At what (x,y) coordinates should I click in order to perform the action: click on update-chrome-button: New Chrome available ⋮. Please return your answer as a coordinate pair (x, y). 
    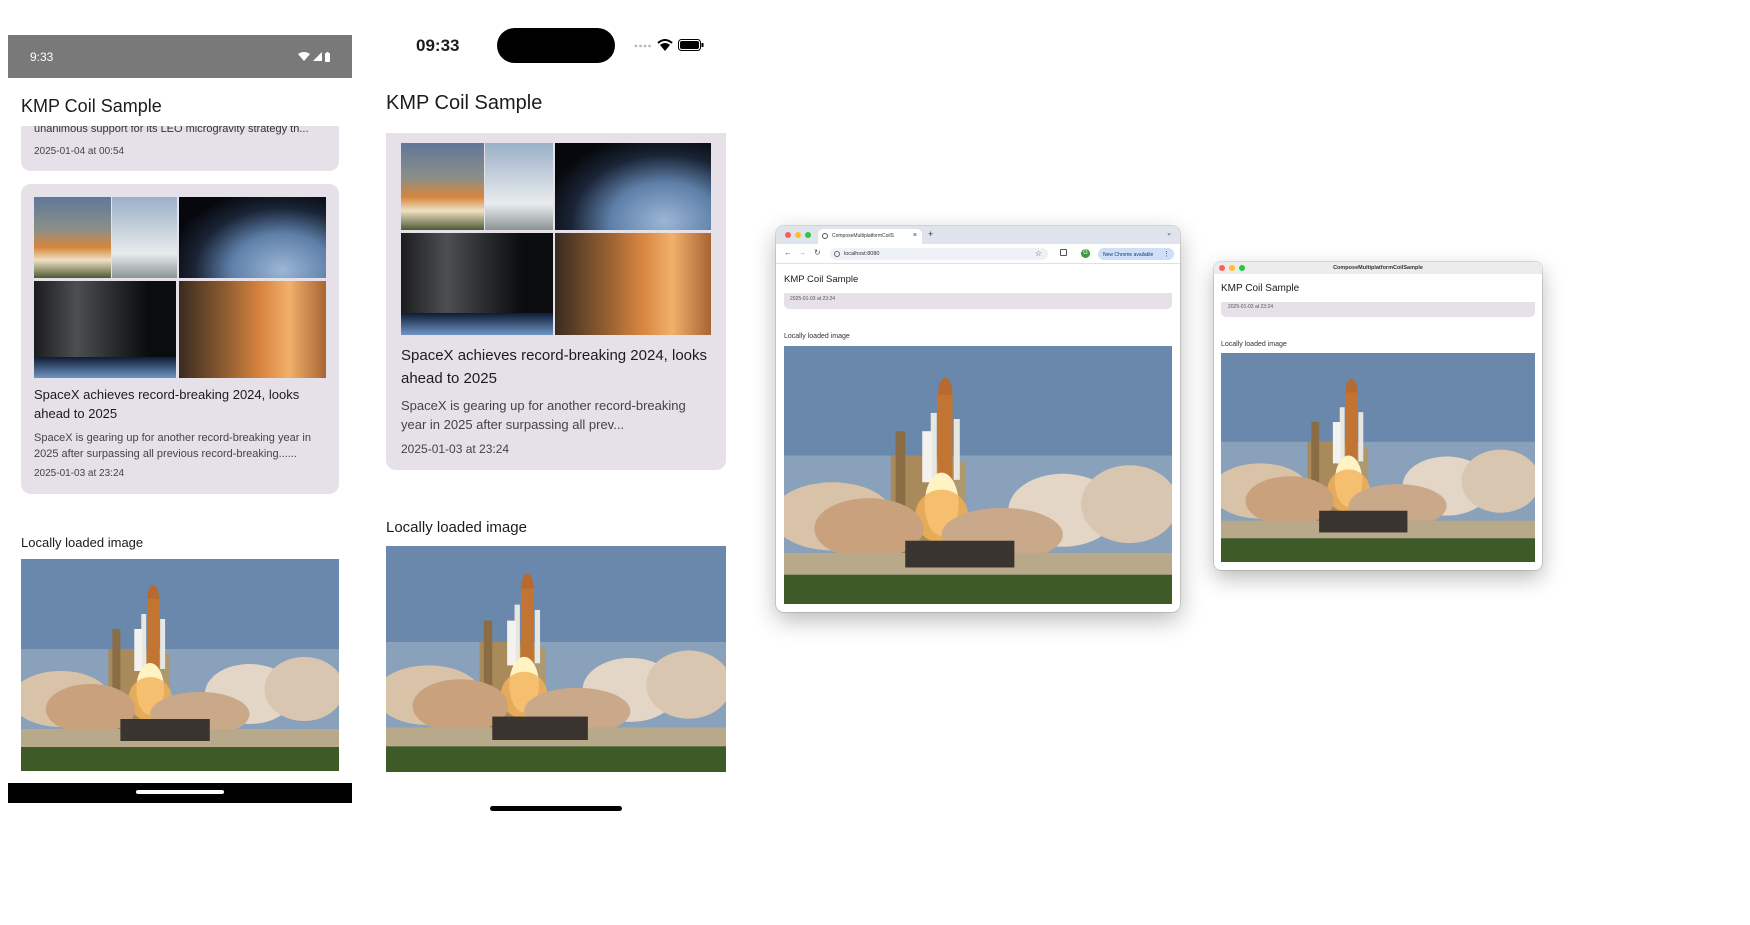
    Looking at the image, I should click on (1136, 254).